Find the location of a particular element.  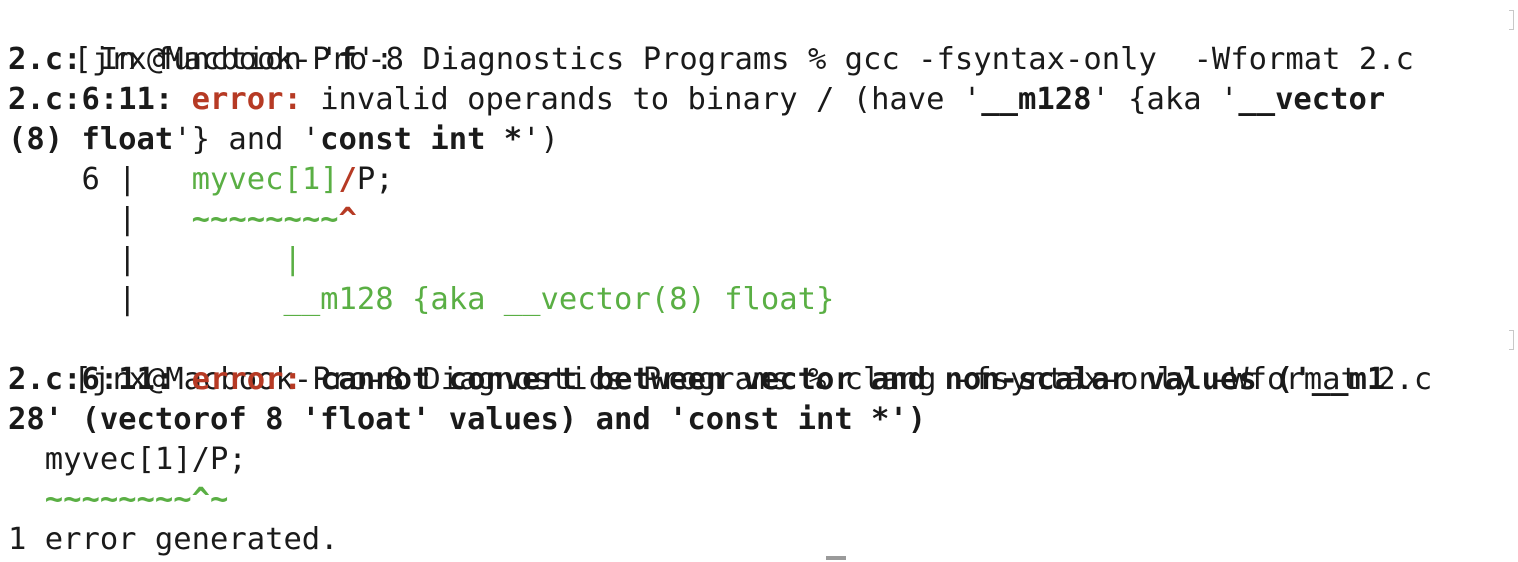

gcc-pipe-gutter: | is located at coordinates (146, 259).